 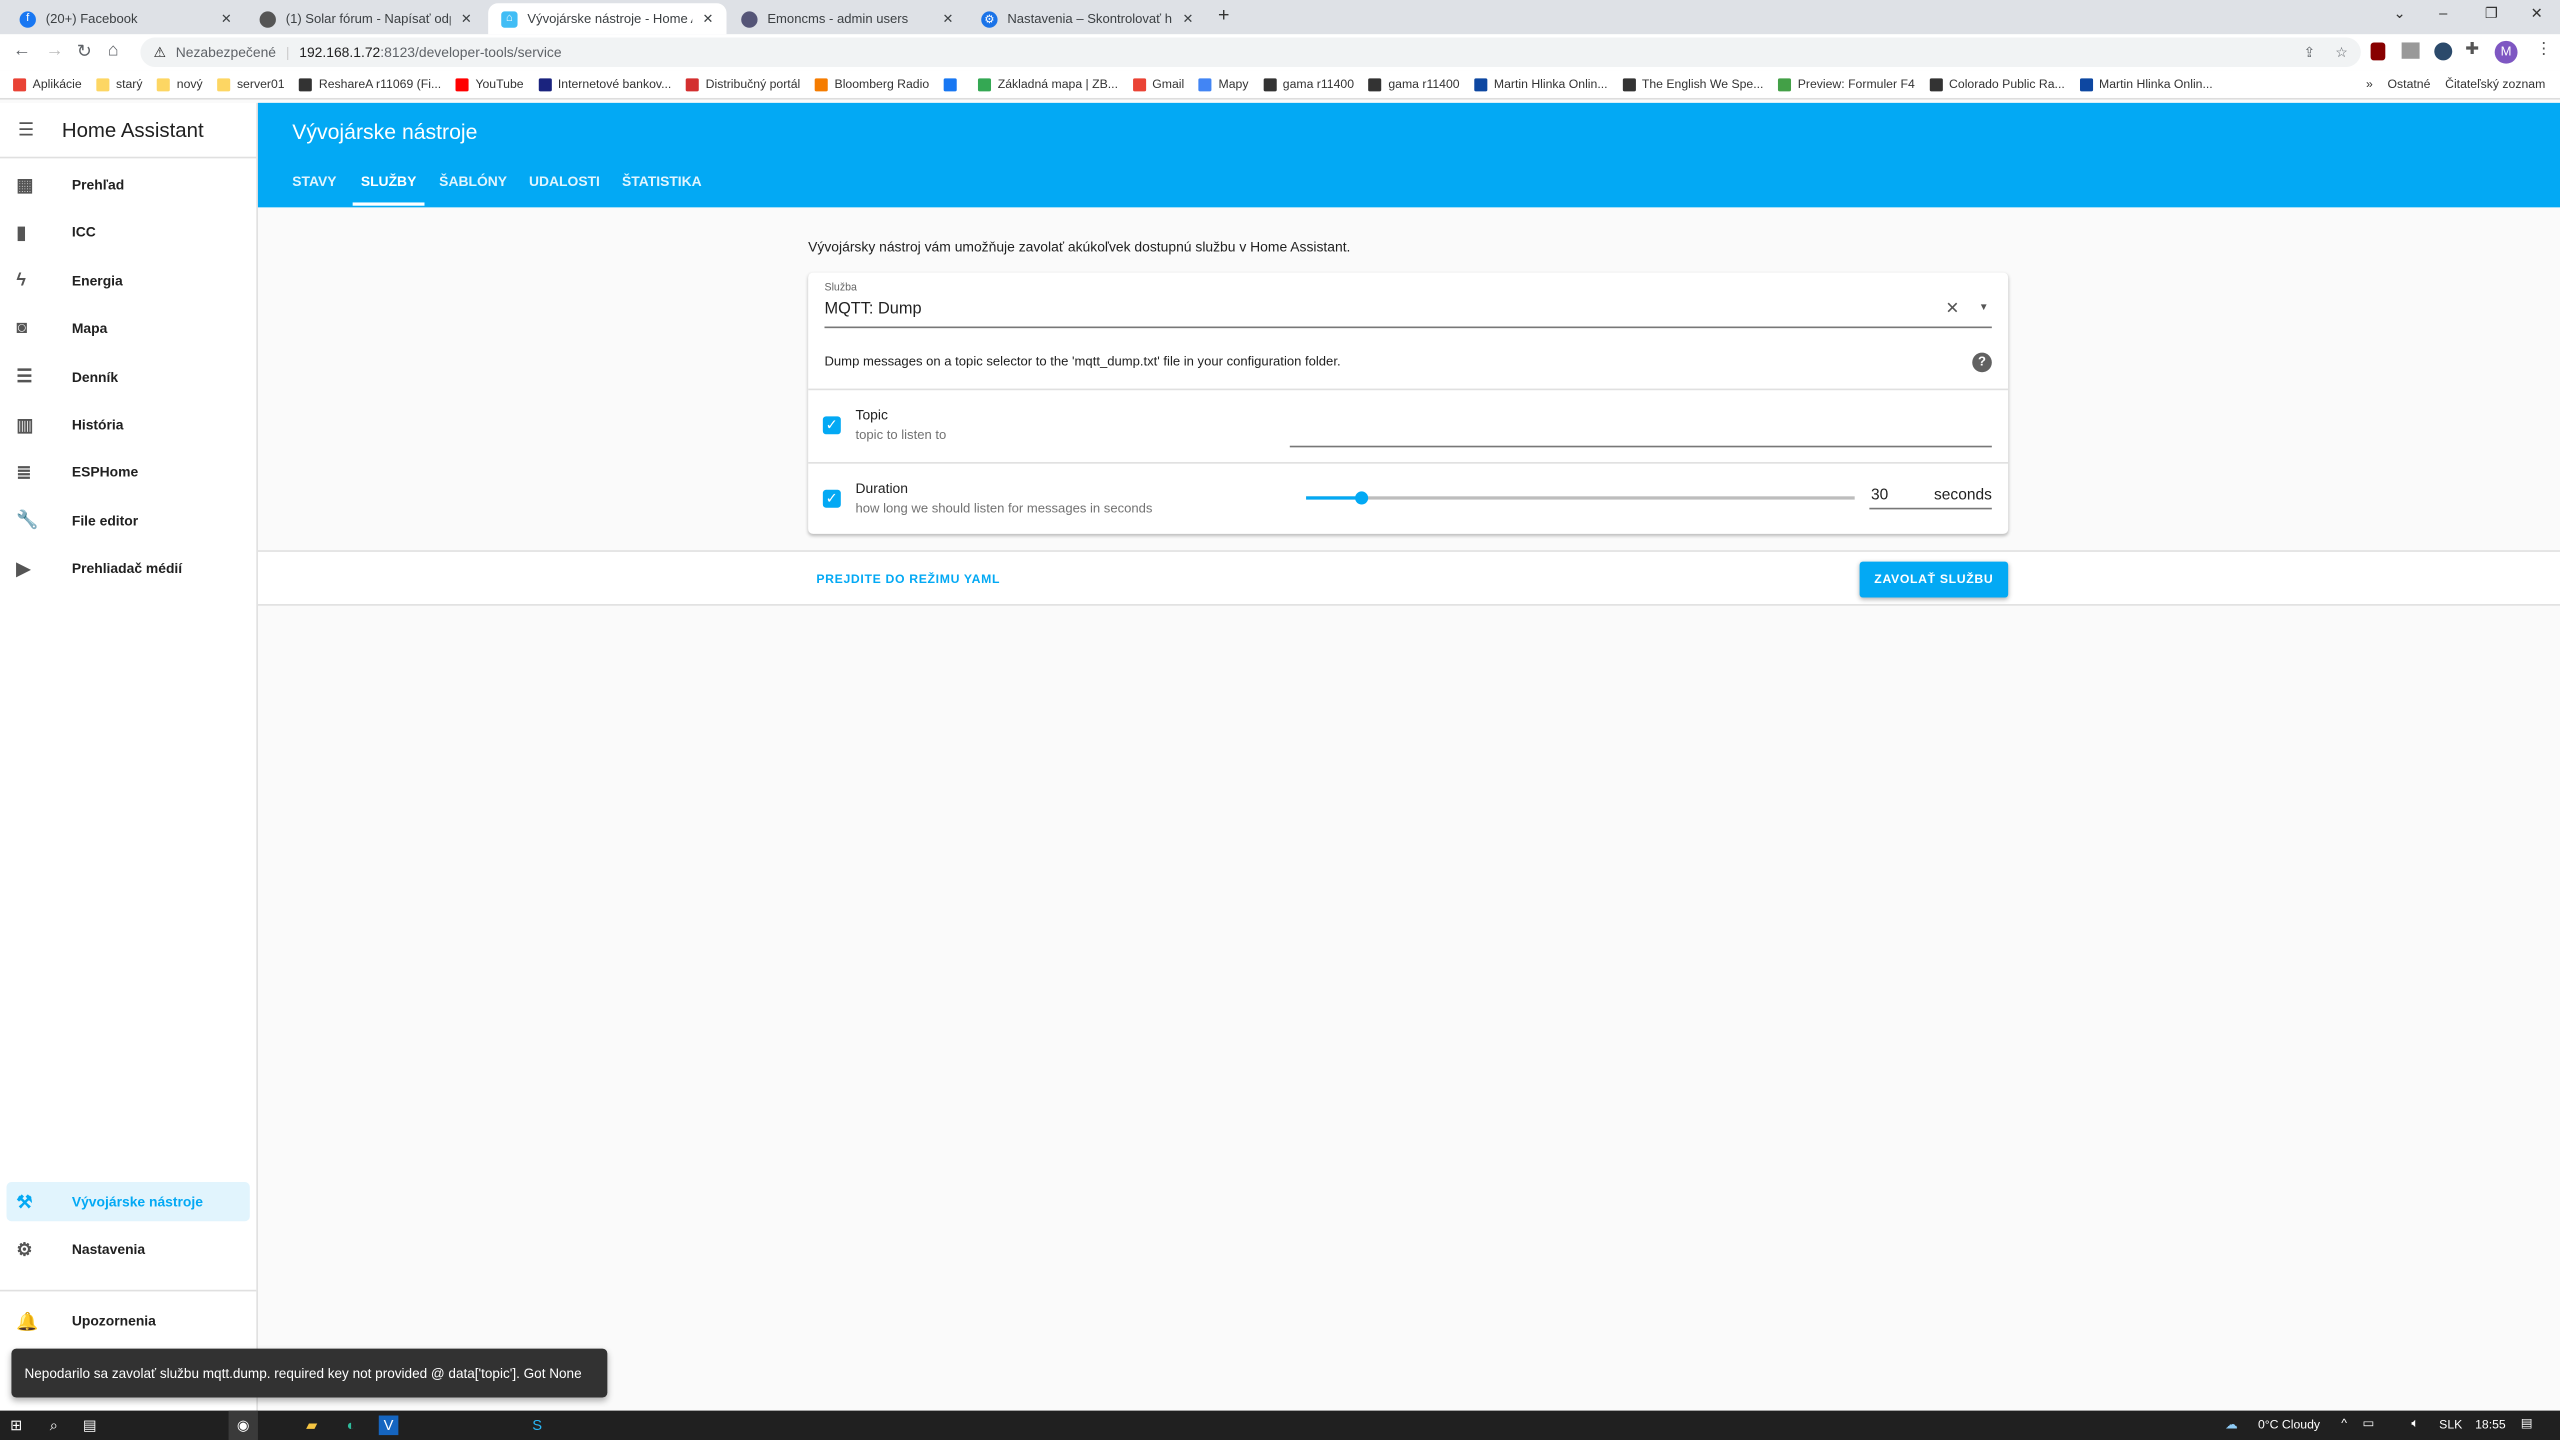 I want to click on bookmark-item: Distribučný portál, so click(x=743, y=84).